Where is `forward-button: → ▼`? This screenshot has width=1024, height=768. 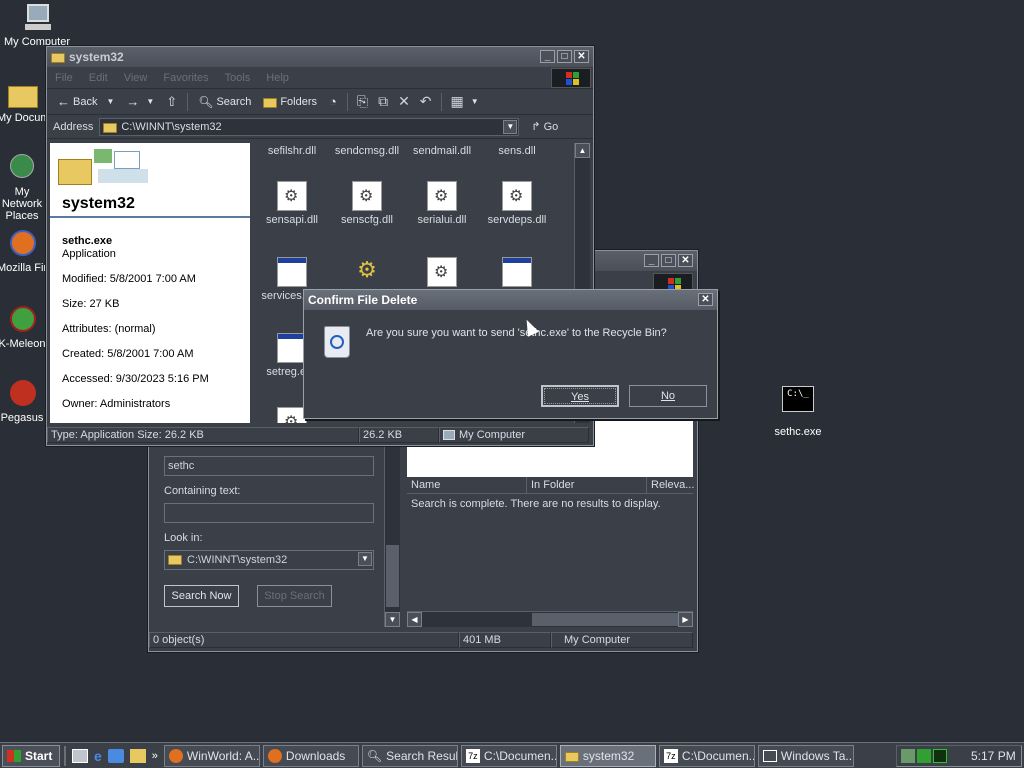 forward-button: → ▼ is located at coordinates (140, 102).